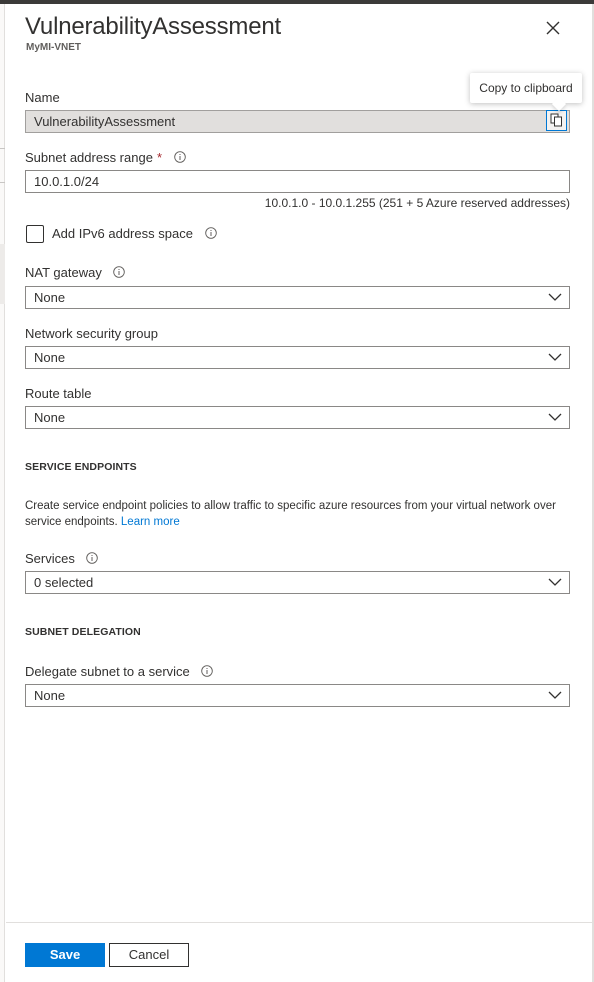 This screenshot has height=982, width=594. Describe the element at coordinates (297, 357) in the screenshot. I see `nsg-dropdown: None` at that location.